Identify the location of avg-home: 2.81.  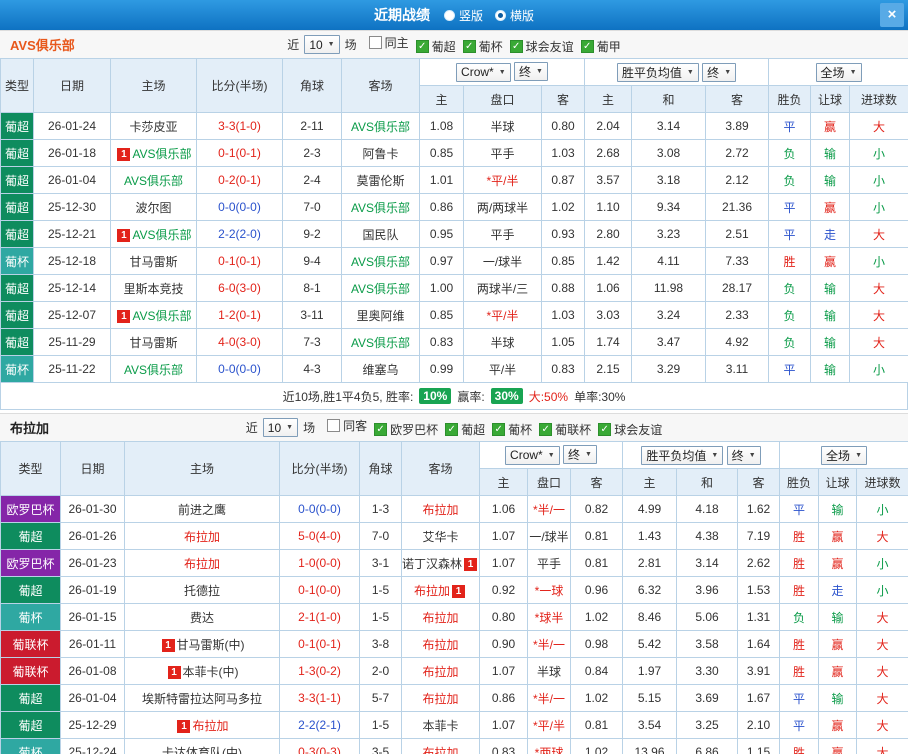
(649, 563).